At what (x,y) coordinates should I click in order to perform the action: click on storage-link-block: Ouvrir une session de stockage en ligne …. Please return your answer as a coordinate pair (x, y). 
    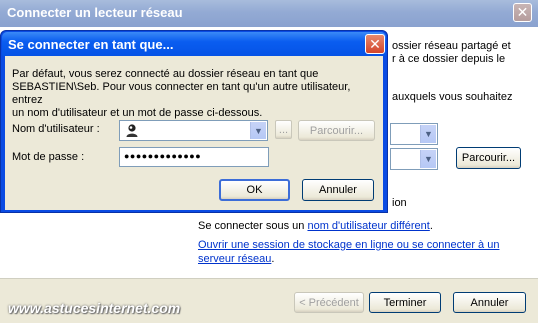
    Looking at the image, I should click on (348, 252).